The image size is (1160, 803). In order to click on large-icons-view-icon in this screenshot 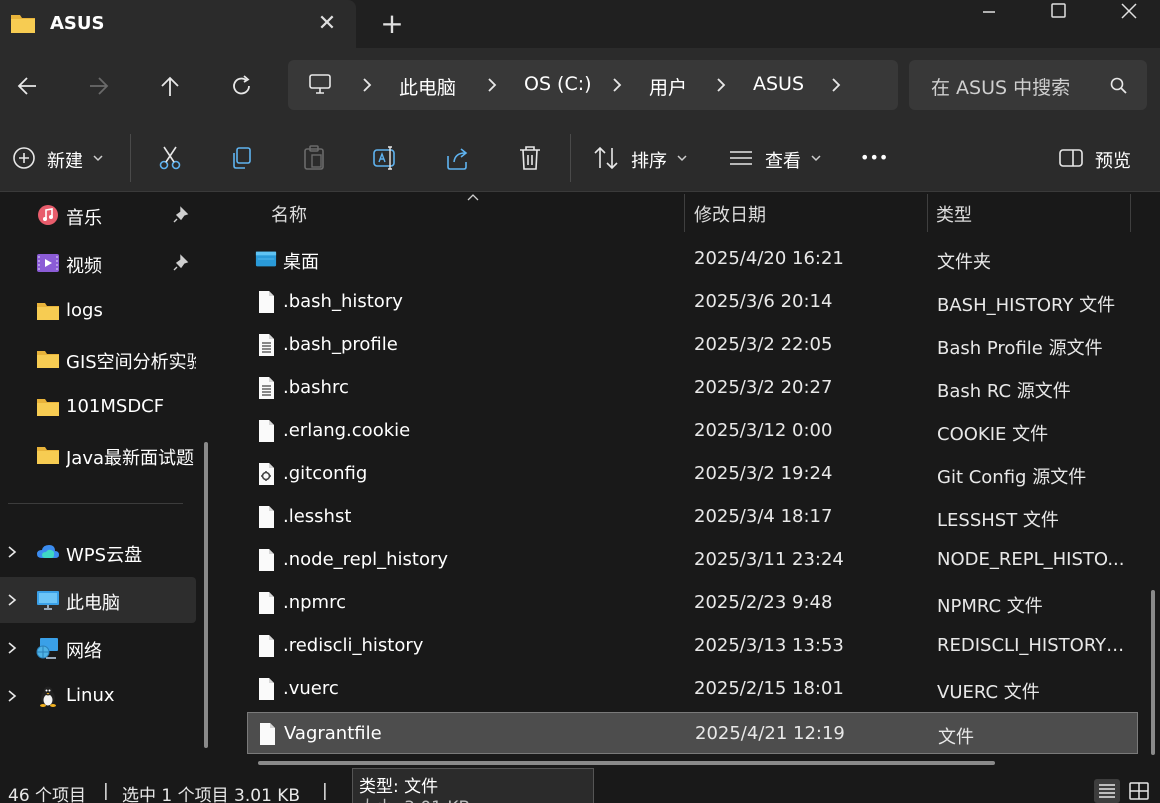, I will do `click(1139, 791)`.